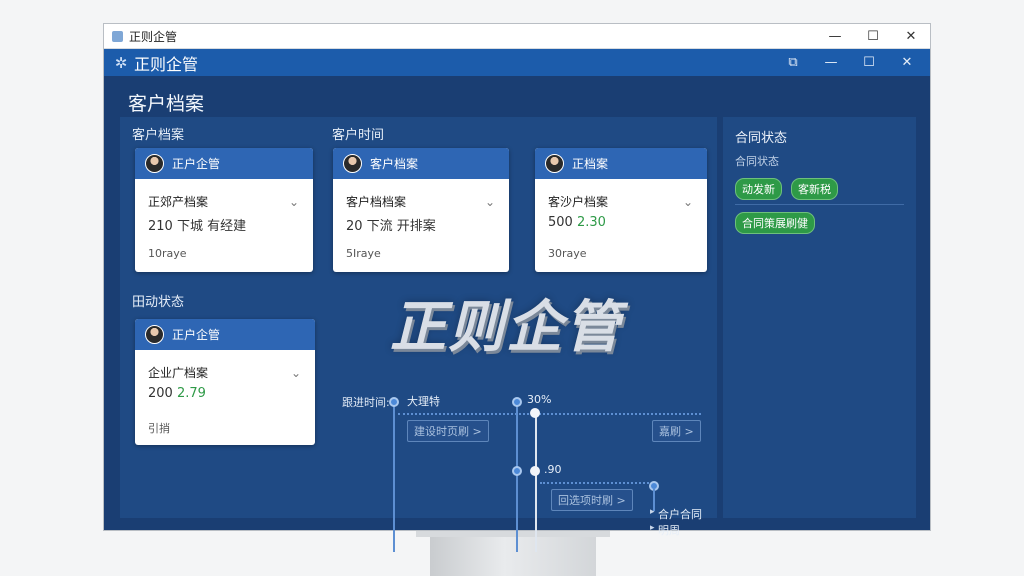 This screenshot has height=576, width=1024. Describe the element at coordinates (911, 36) in the screenshot. I see `close-icon: ✕` at that location.